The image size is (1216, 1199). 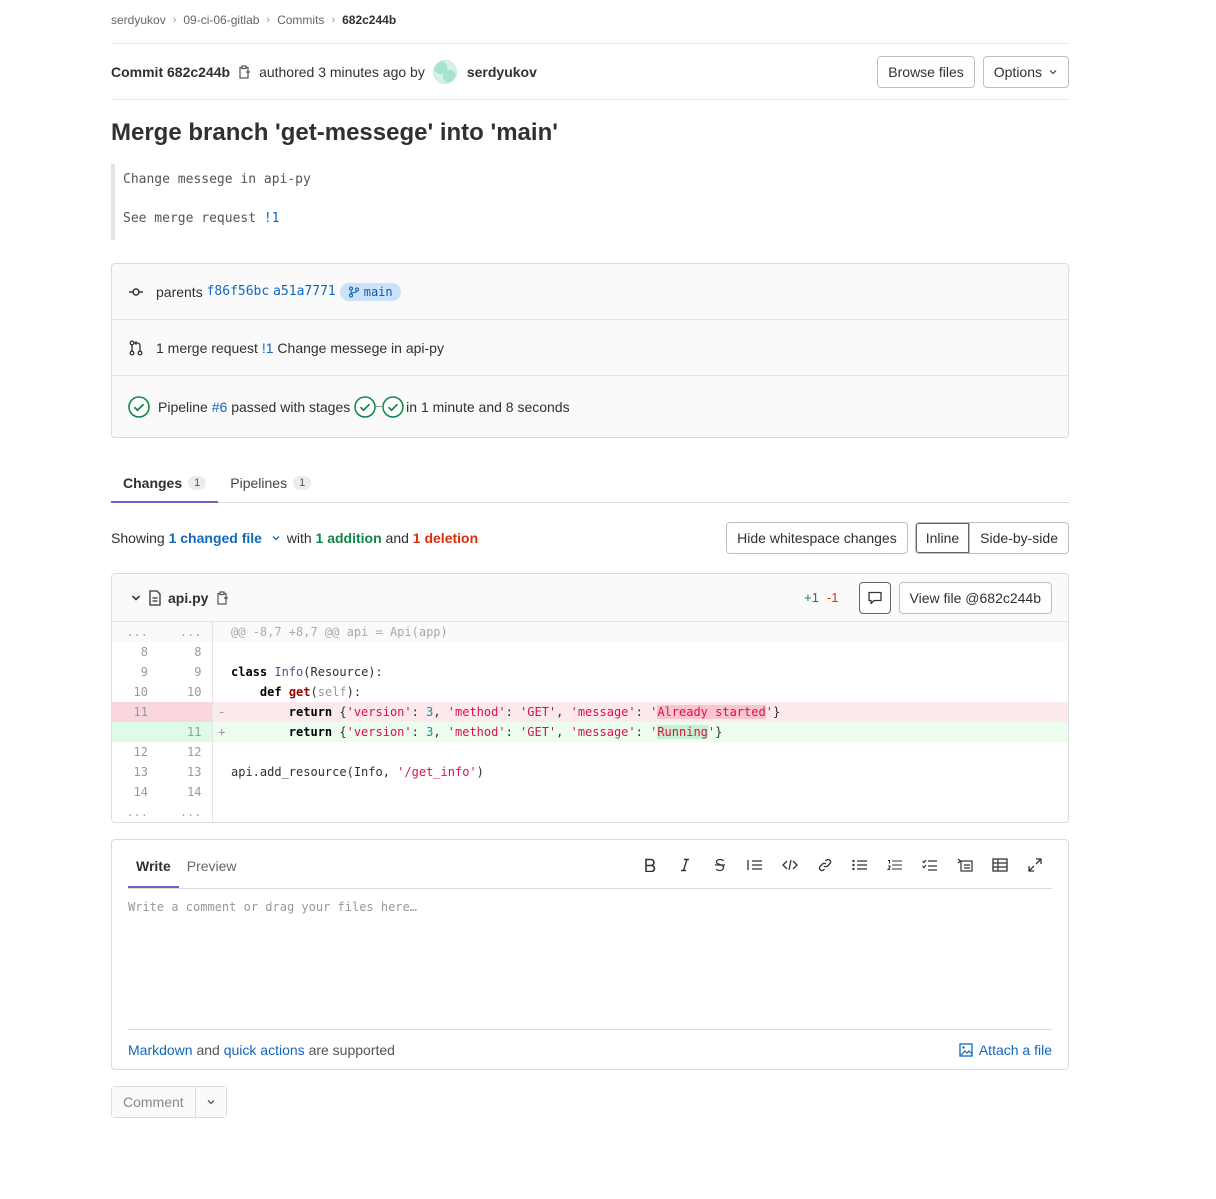 I want to click on view-file-button: View file @682c244b, so click(x=975, y=597).